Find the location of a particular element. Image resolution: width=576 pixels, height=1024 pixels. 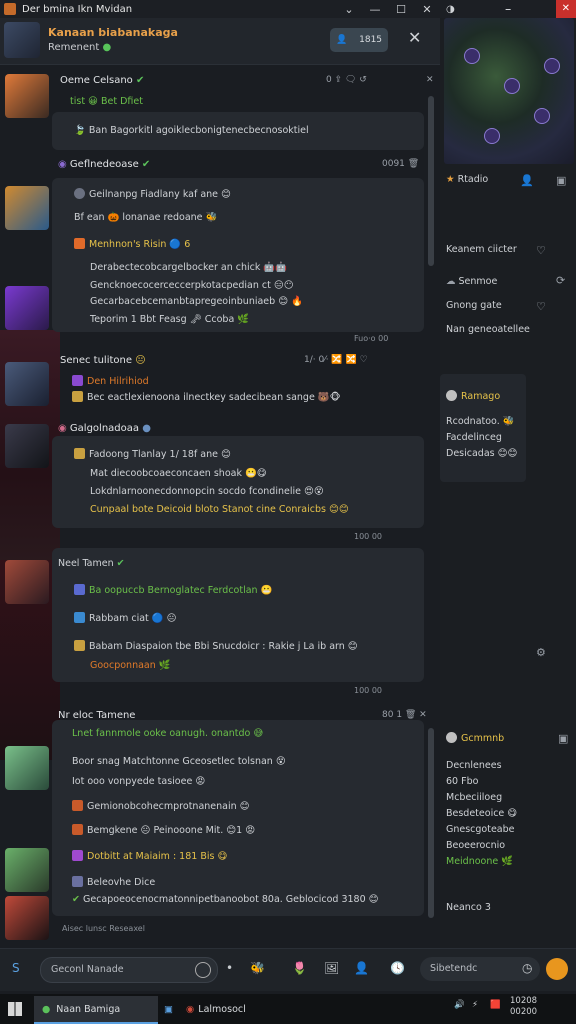

message-meta: Fuo·o 00 is located at coordinates (371, 338).